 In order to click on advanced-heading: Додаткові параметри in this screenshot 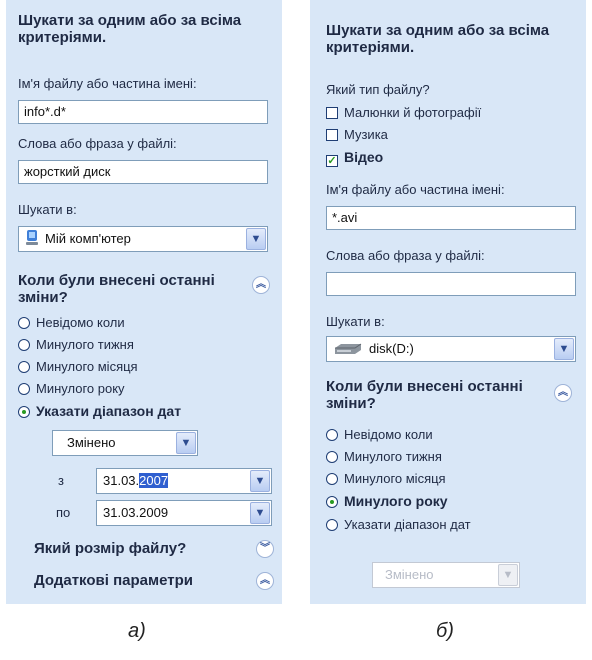, I will do `click(113, 580)`.